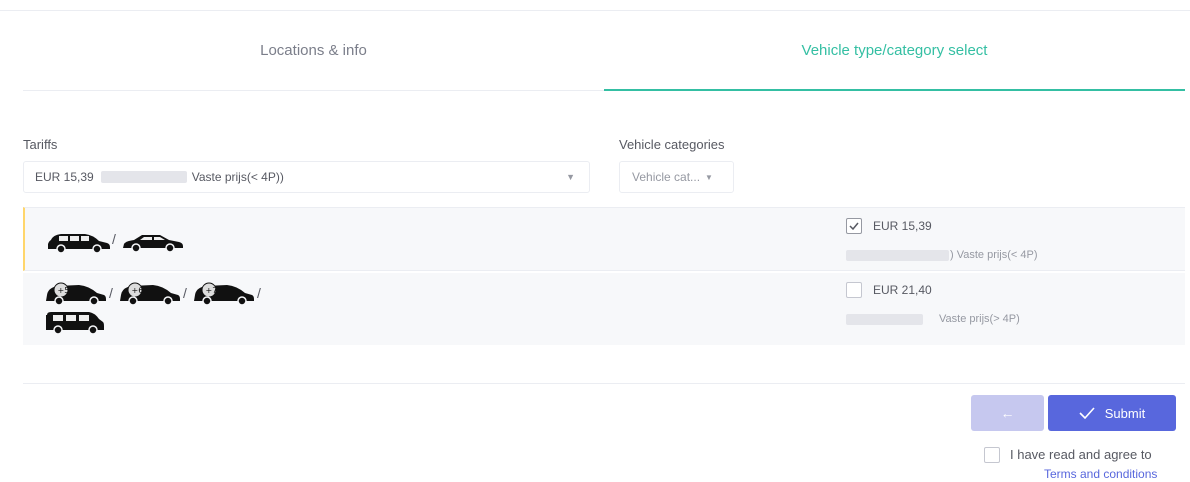 The image size is (1190, 482). Describe the element at coordinates (75, 323) in the screenshot. I see `van-icon` at that location.